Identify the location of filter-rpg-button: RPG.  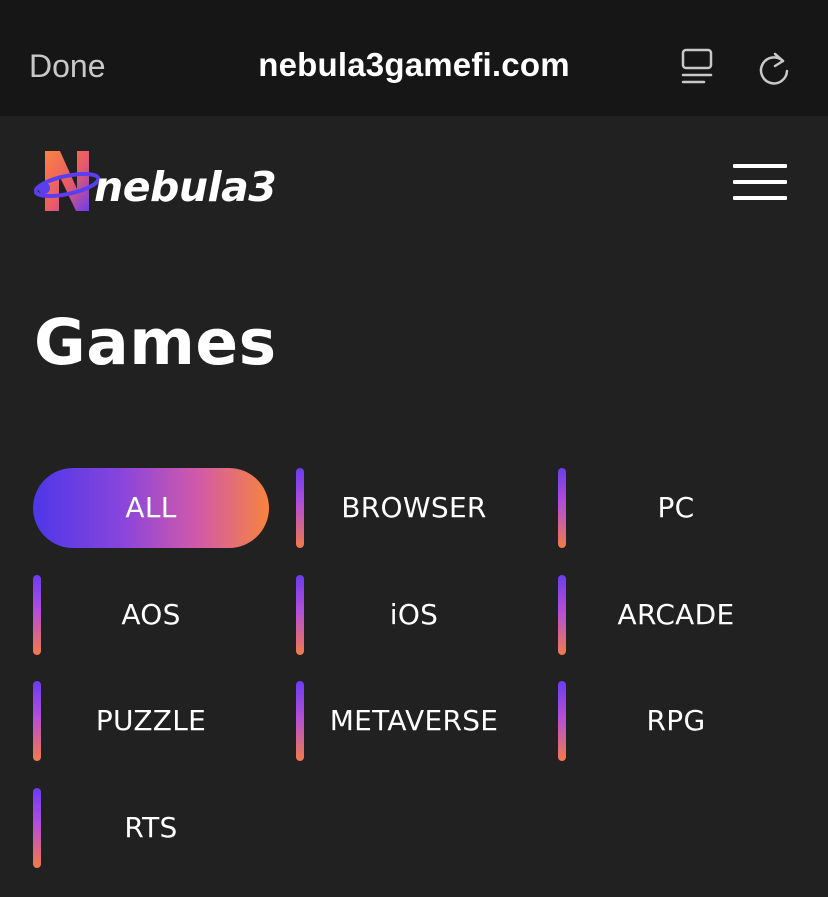
(676, 721).